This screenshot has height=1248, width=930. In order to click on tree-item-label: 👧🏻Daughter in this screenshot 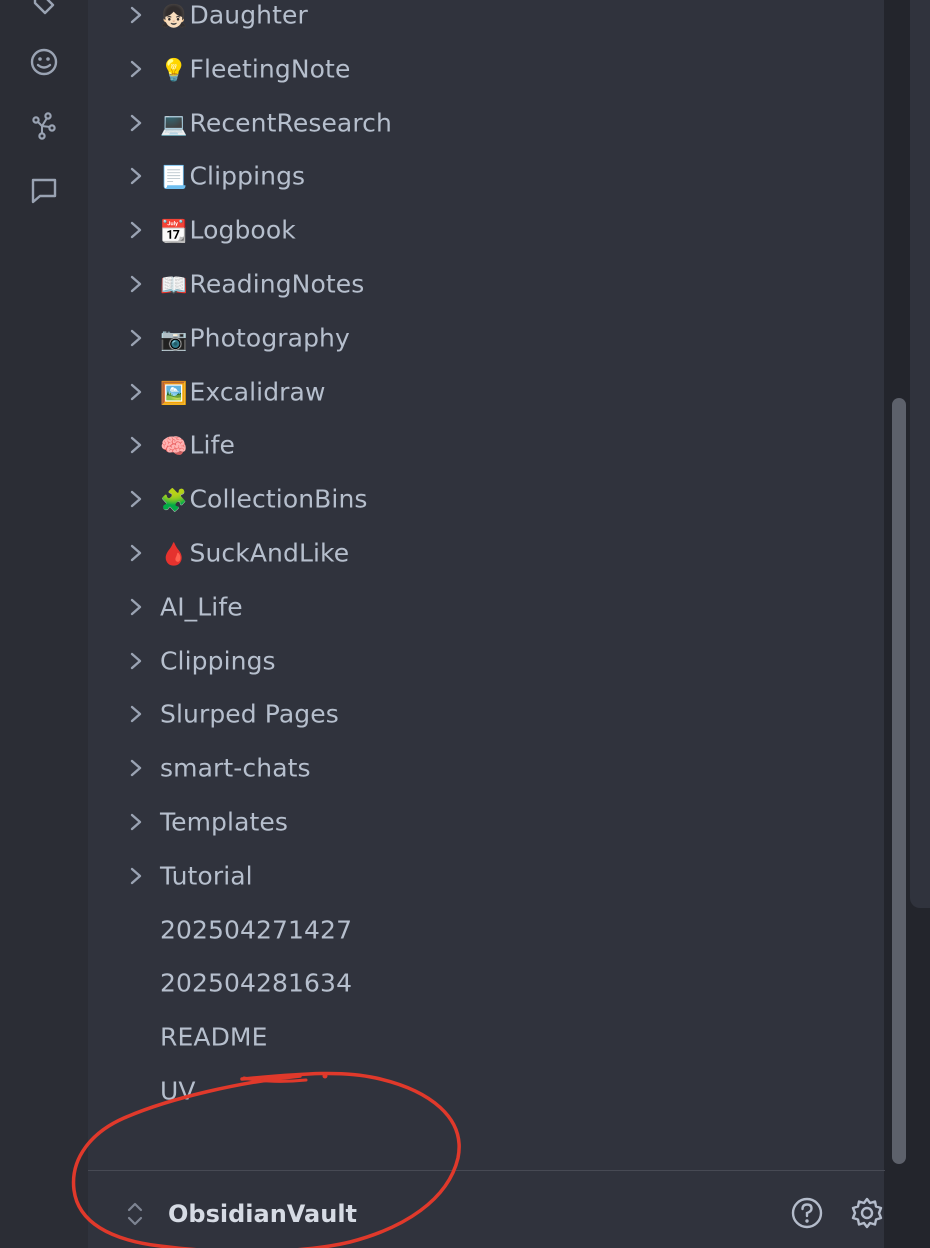, I will do `click(234, 15)`.